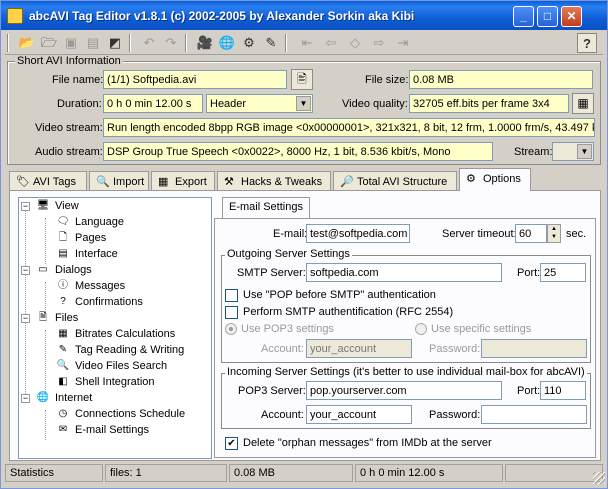  I want to click on tree-item-view: 🖥 View, so click(57, 206).